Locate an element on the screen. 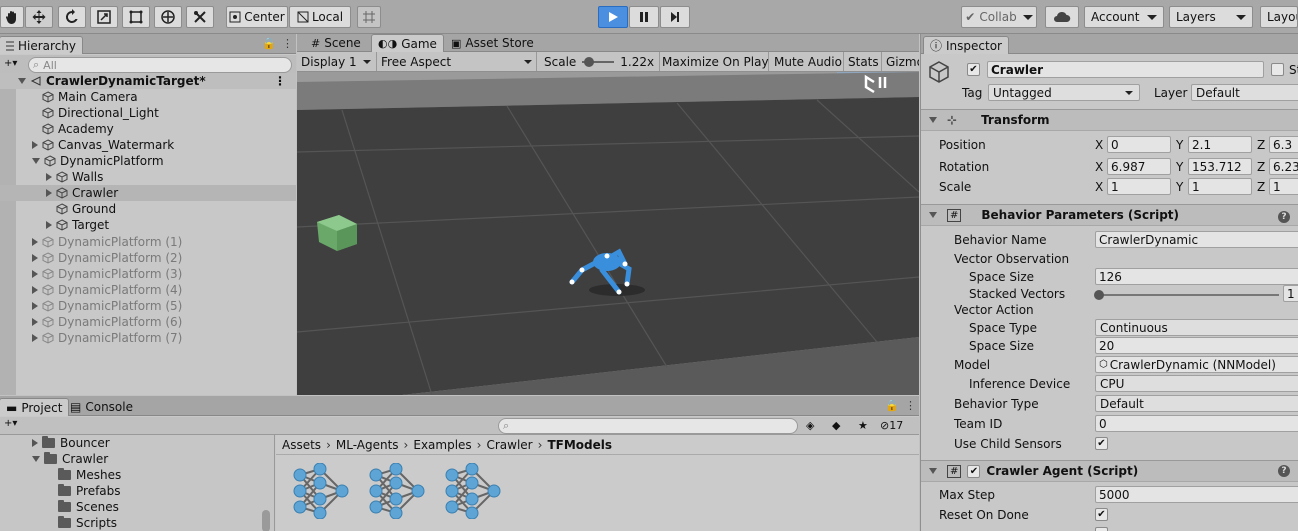 This screenshot has height=531, width=1298. hierarchy-item: DynamicPlatform (2) is located at coordinates (148, 258).